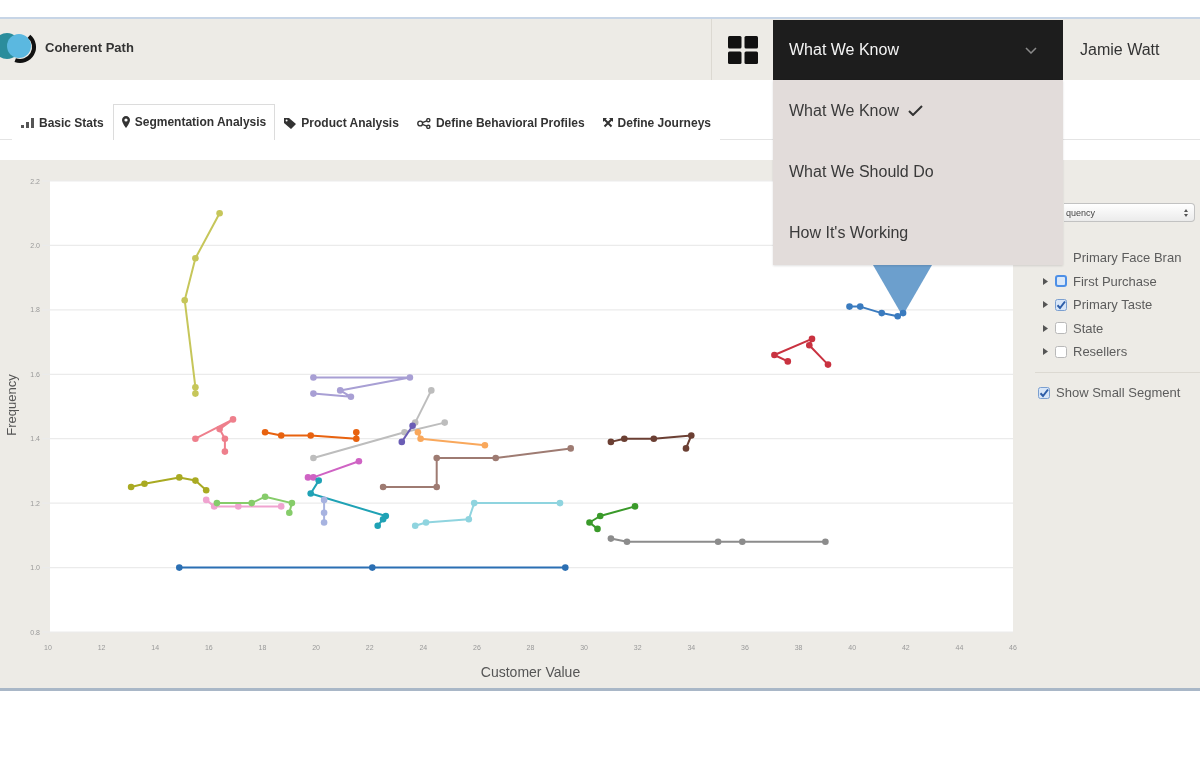 The width and height of the screenshot is (1200, 772). What do you see at coordinates (1031, 50) in the screenshot?
I see `chevron-down-icon` at bounding box center [1031, 50].